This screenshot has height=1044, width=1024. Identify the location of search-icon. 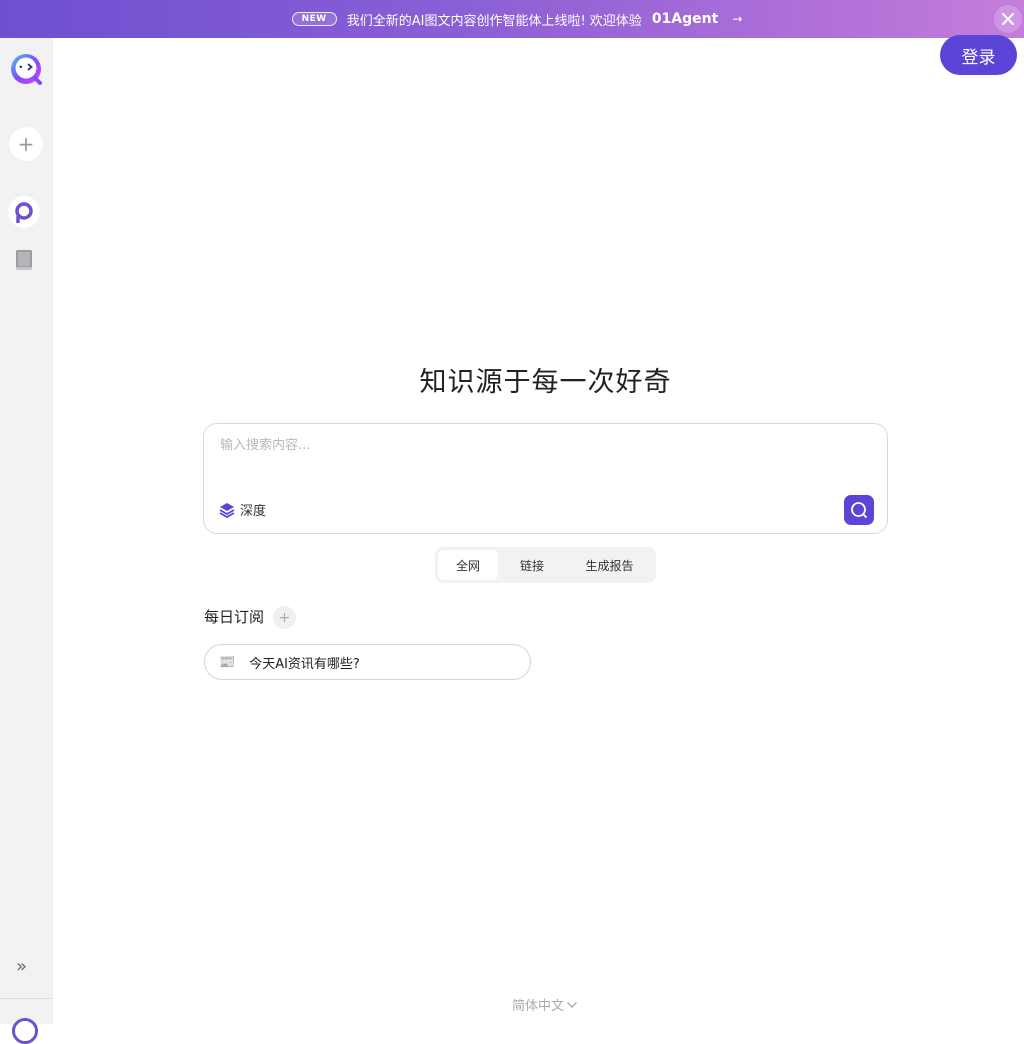
(859, 510).